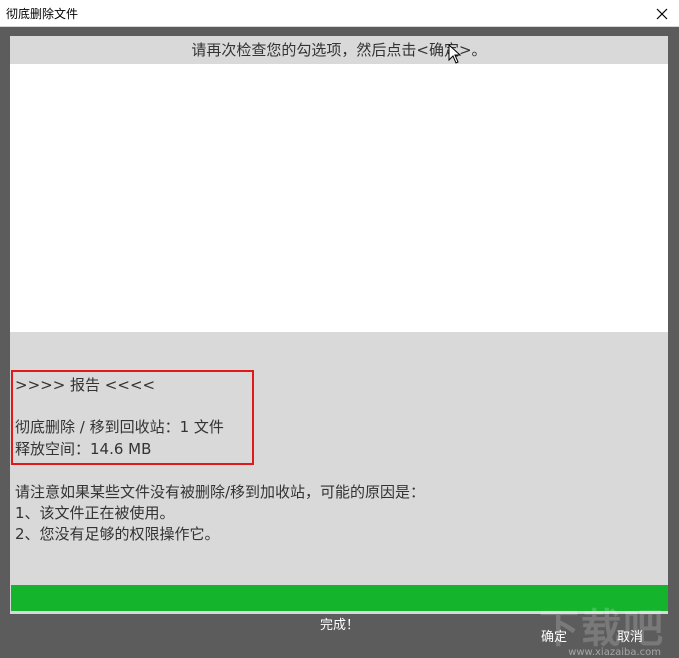 The width and height of the screenshot is (679, 658). Describe the element at coordinates (220, 492) in the screenshot. I see `note-line-1: 请注意如果某些文件没有被删除/移到加收站，可能的原因是：` at that location.